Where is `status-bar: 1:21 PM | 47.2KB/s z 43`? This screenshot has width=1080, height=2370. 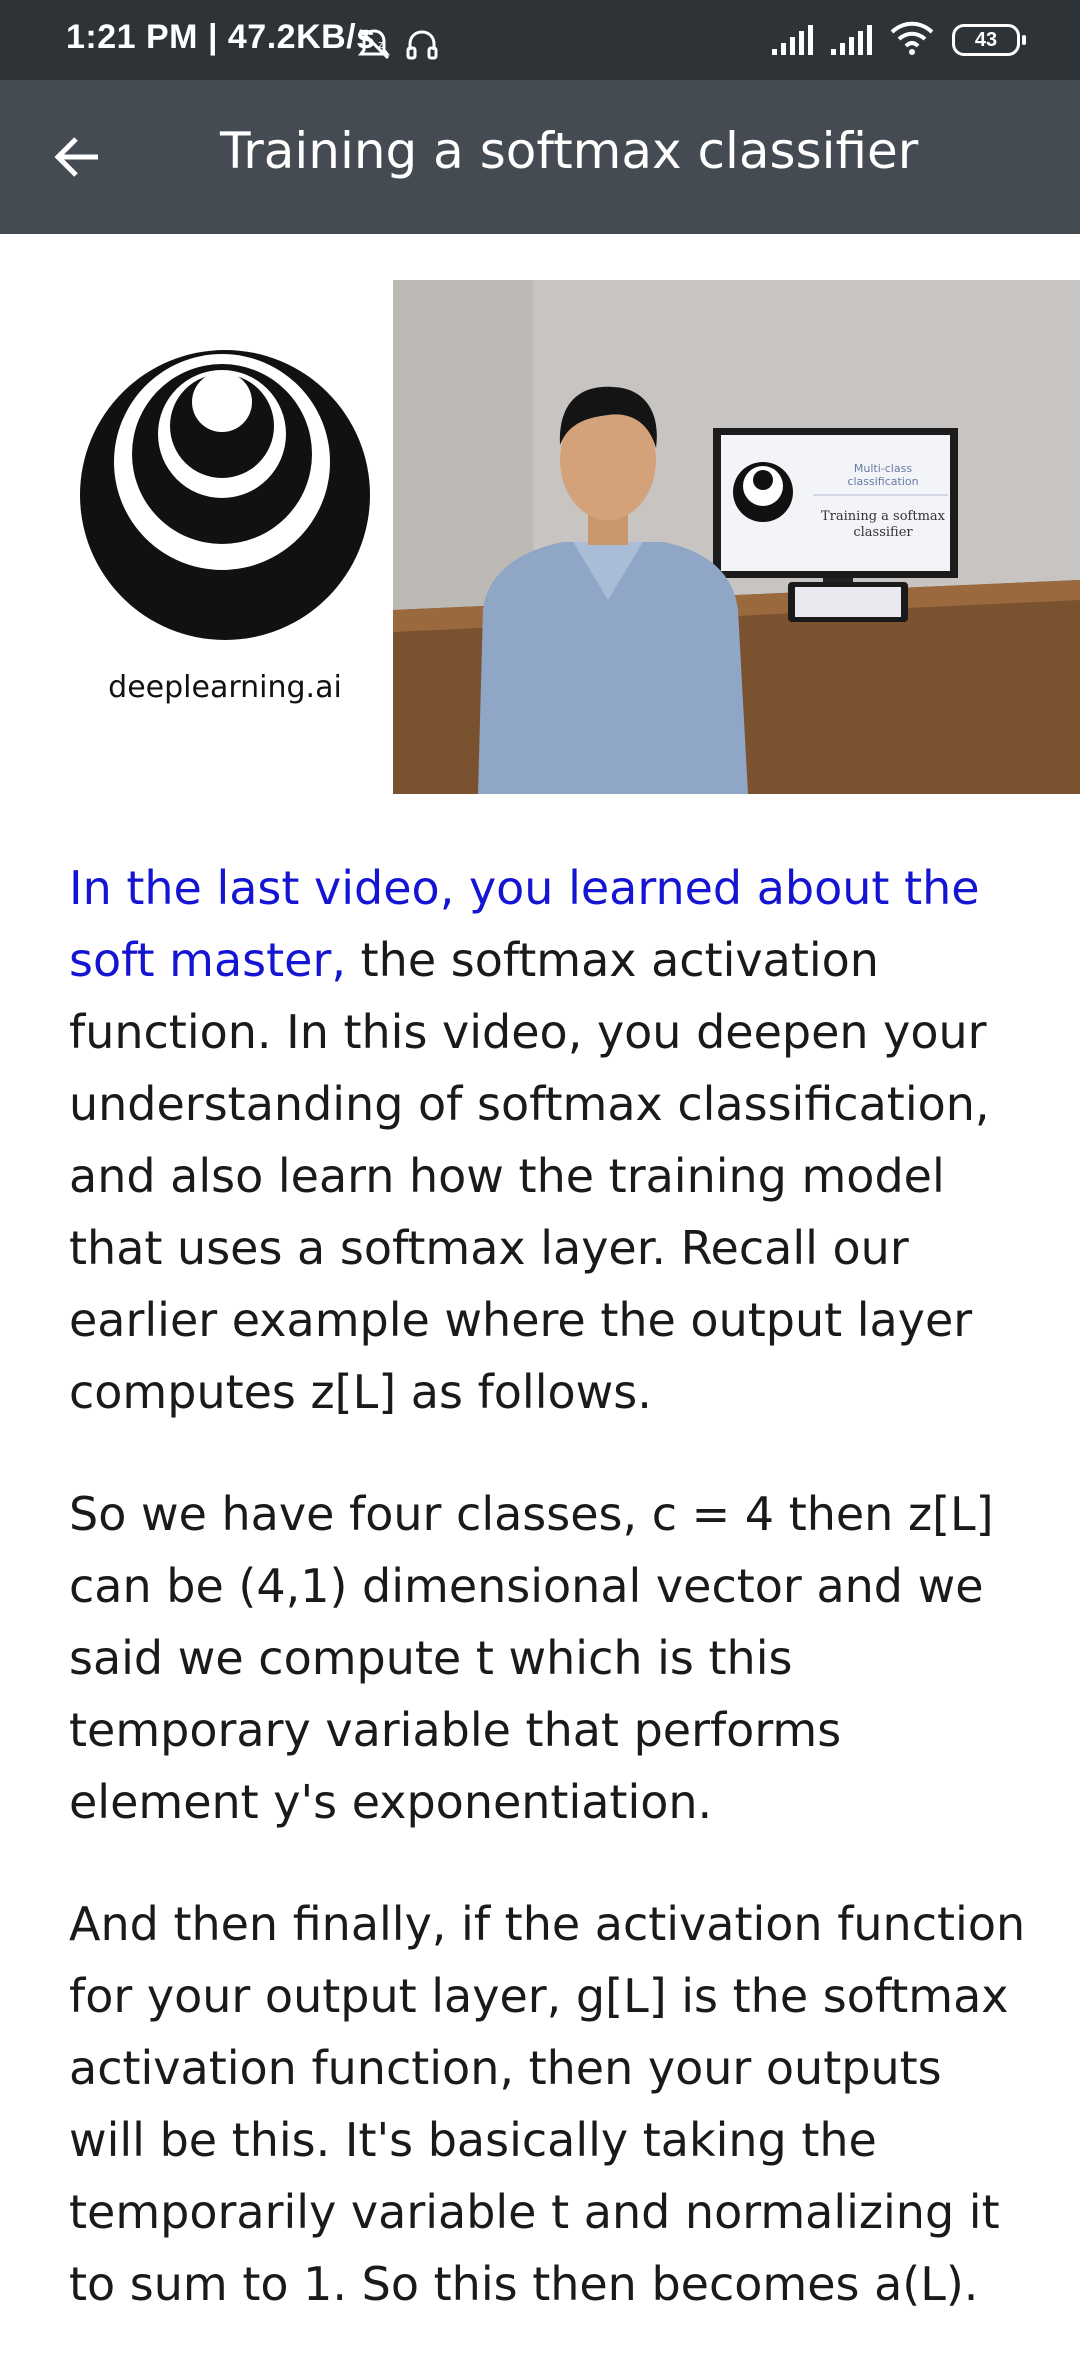
status-bar: 1:21 PM | 47.2KB/s z 43 is located at coordinates (540, 40).